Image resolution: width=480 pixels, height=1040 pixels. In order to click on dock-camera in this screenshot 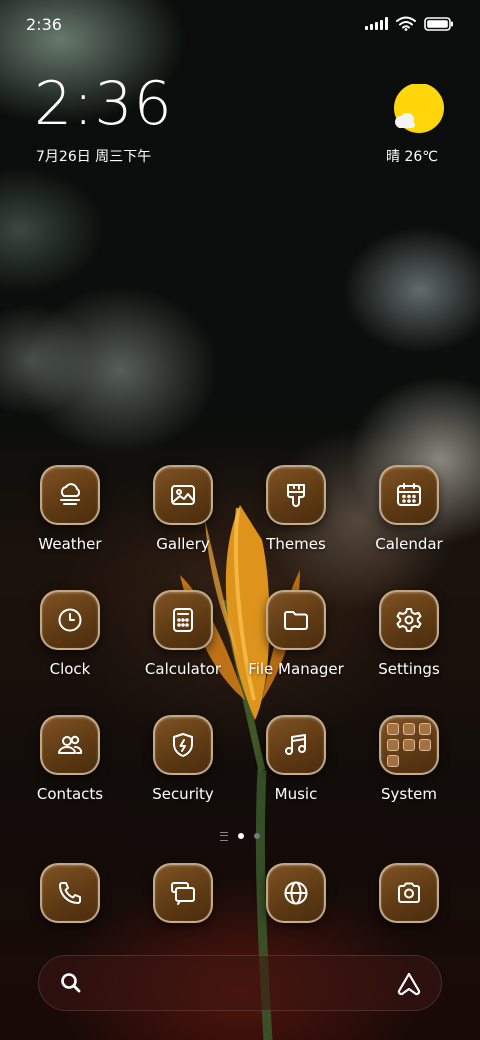, I will do `click(409, 893)`.